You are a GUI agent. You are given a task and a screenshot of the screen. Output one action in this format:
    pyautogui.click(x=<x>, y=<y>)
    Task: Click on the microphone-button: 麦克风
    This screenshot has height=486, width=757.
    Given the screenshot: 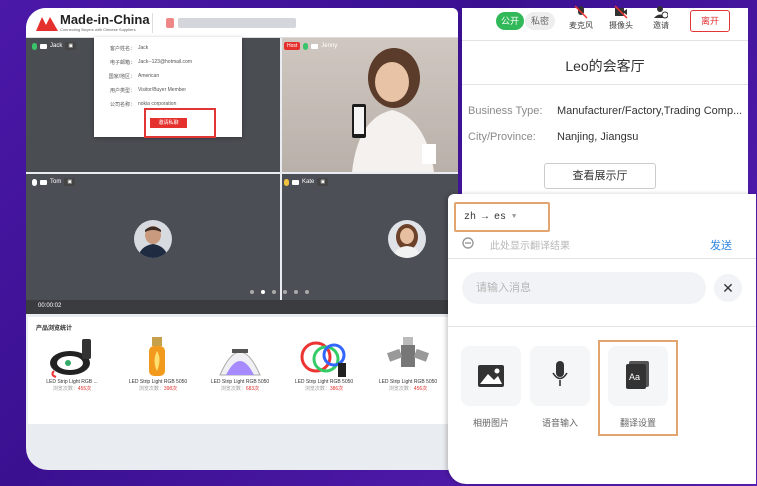 What is the action you would take?
    pyautogui.click(x=581, y=18)
    